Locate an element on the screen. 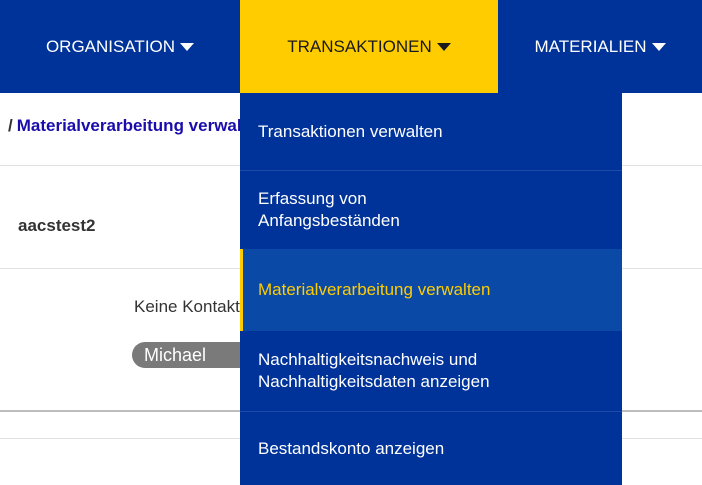  menu-item-transaktionen-verwalten: Transaktionen verwalten is located at coordinates (431, 131).